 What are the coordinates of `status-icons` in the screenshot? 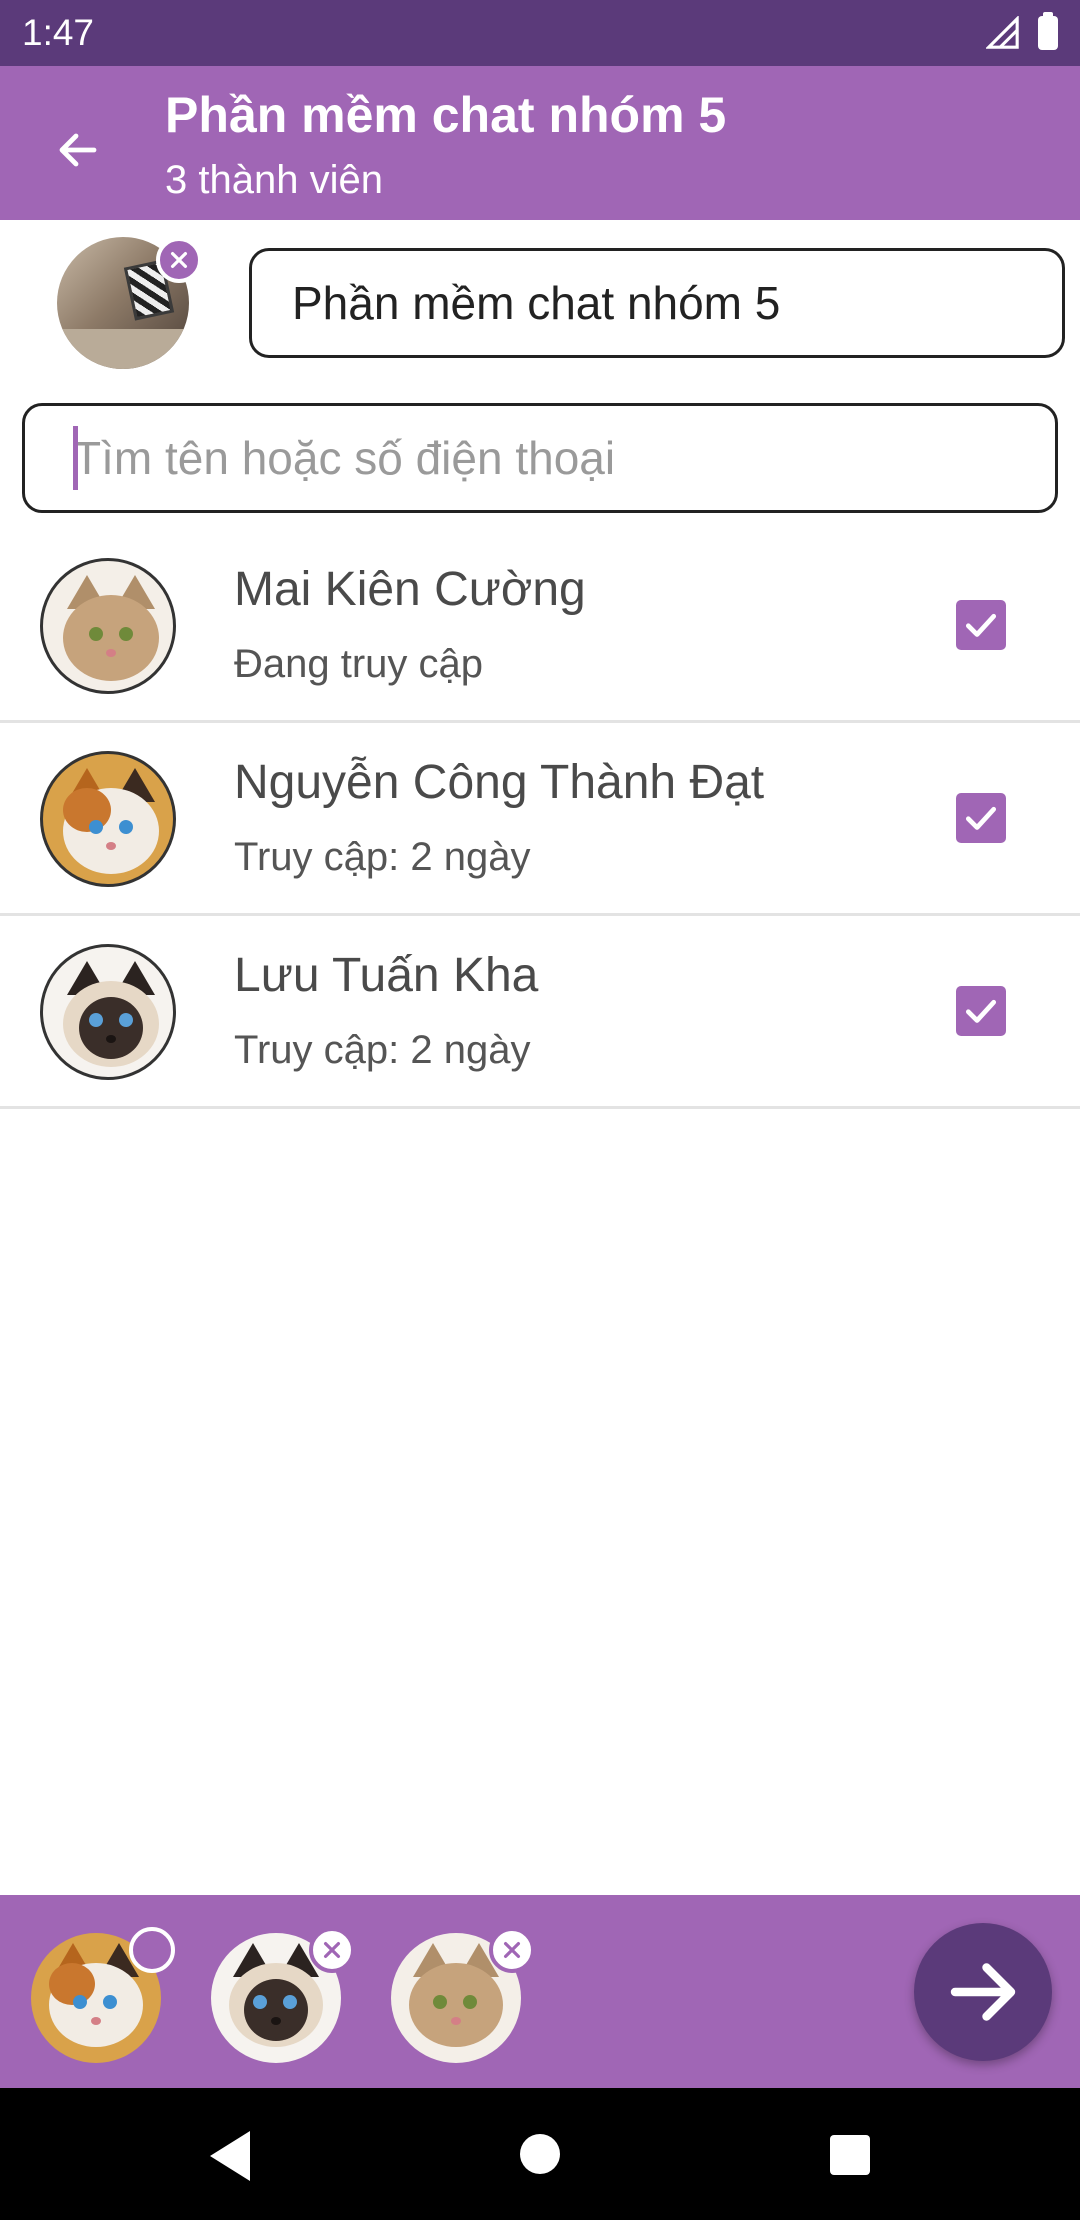 It's located at (1022, 31).